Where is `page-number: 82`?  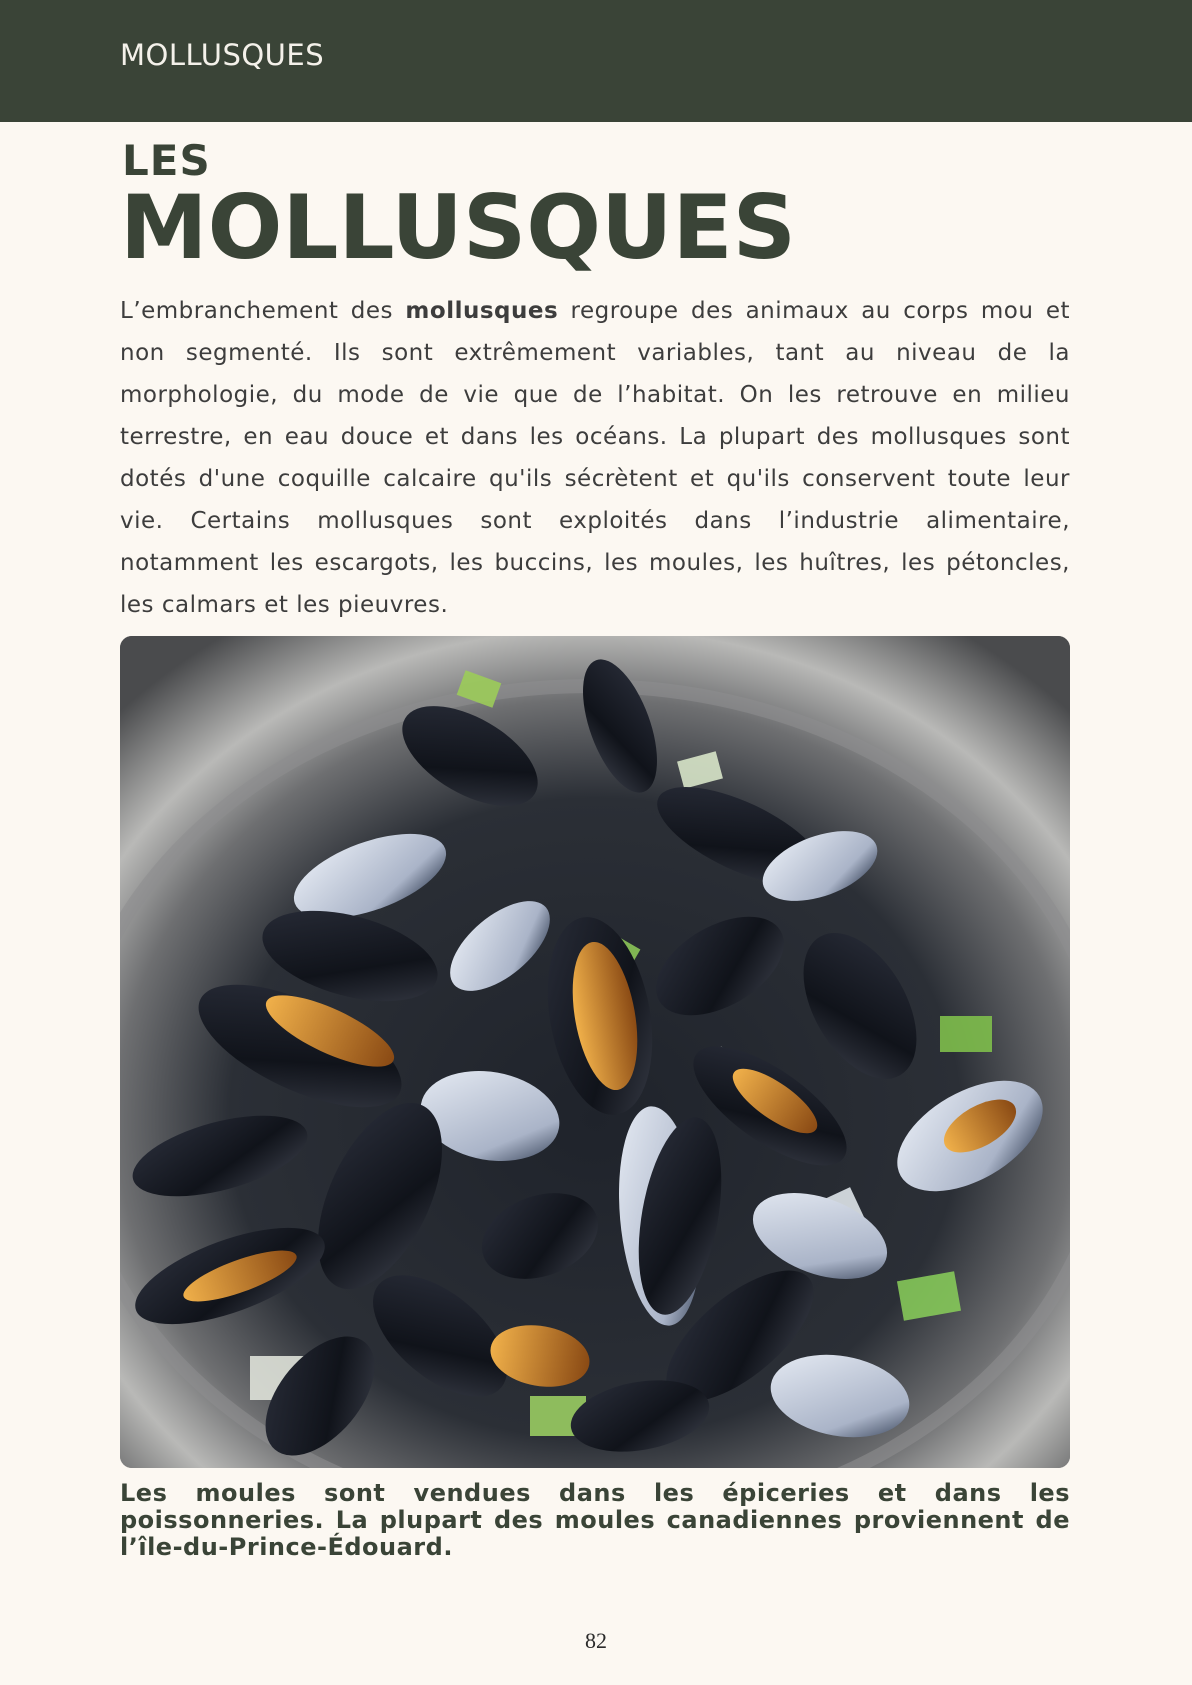 page-number: 82 is located at coordinates (596, 1640).